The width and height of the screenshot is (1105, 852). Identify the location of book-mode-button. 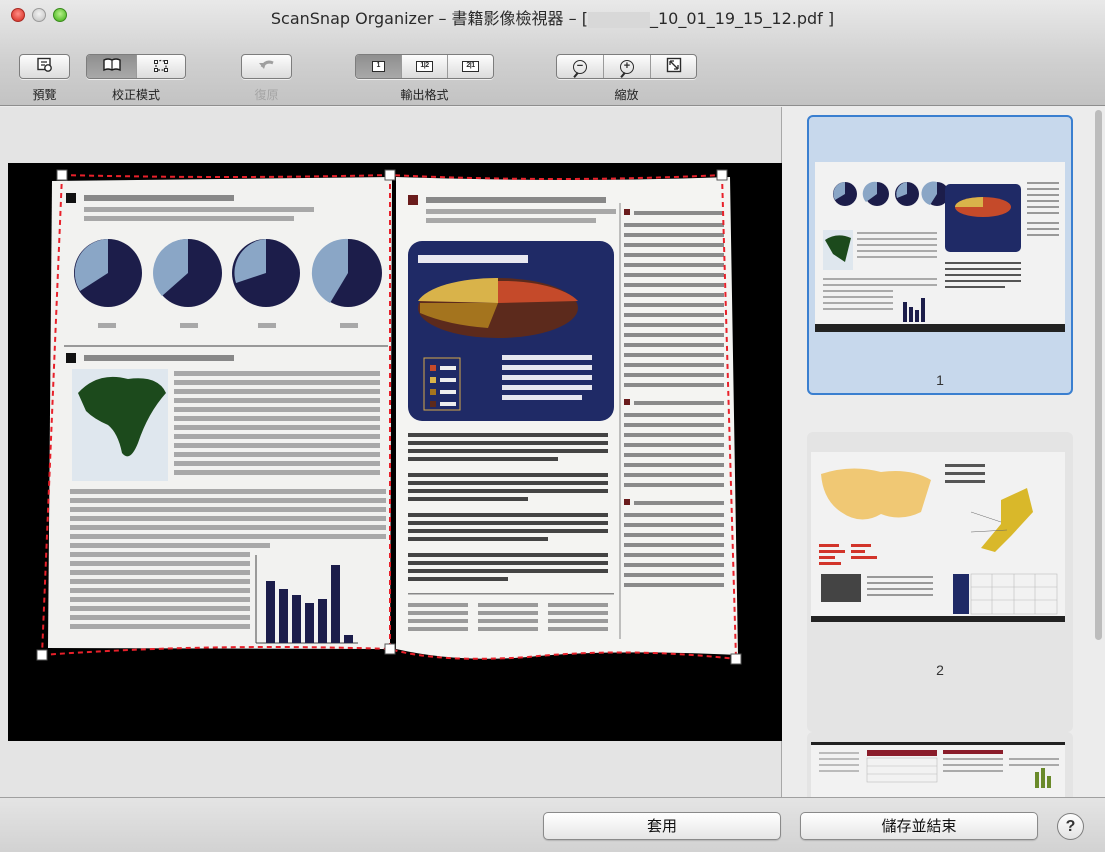
(112, 66).